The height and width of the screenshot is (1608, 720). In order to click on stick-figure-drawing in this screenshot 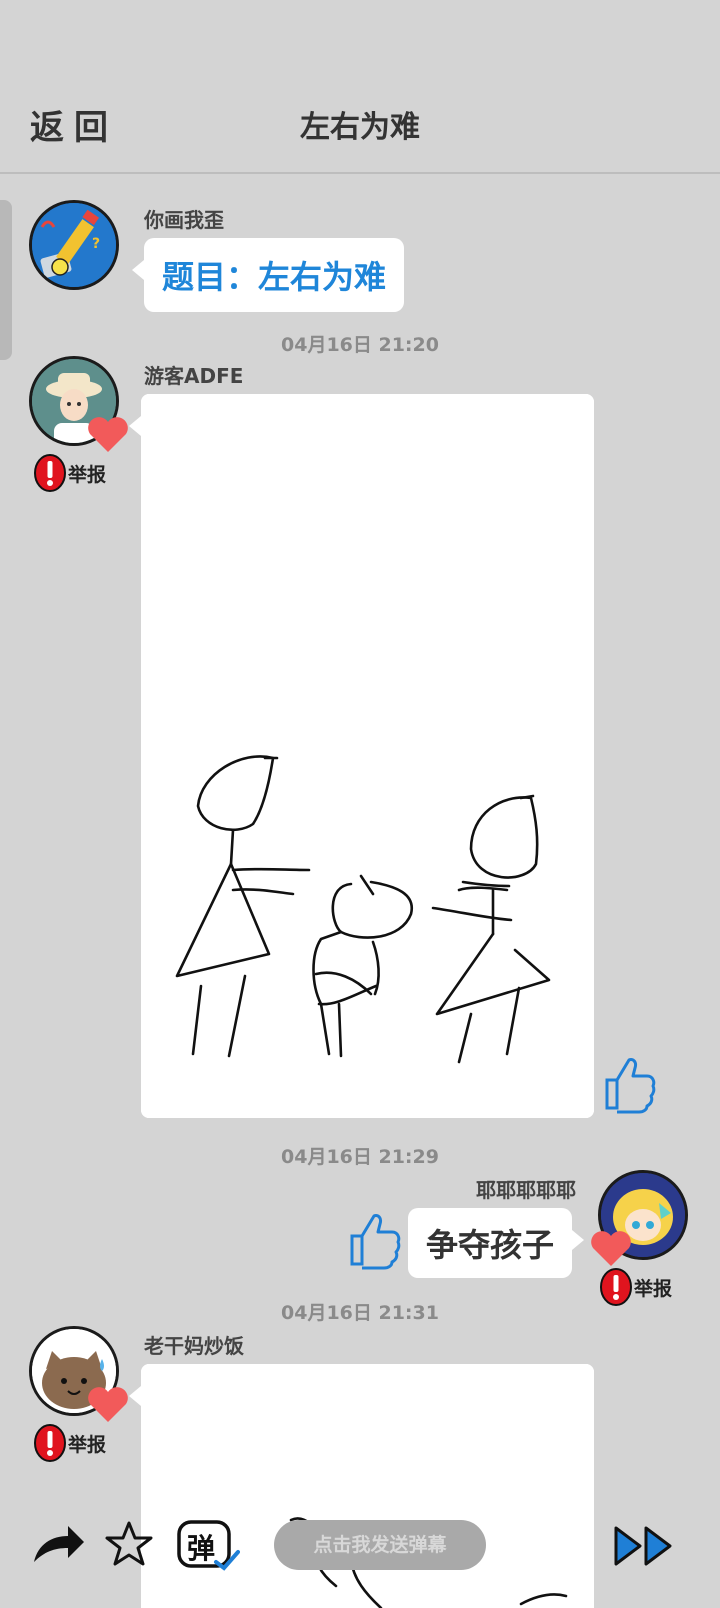, I will do `click(363, 909)`.